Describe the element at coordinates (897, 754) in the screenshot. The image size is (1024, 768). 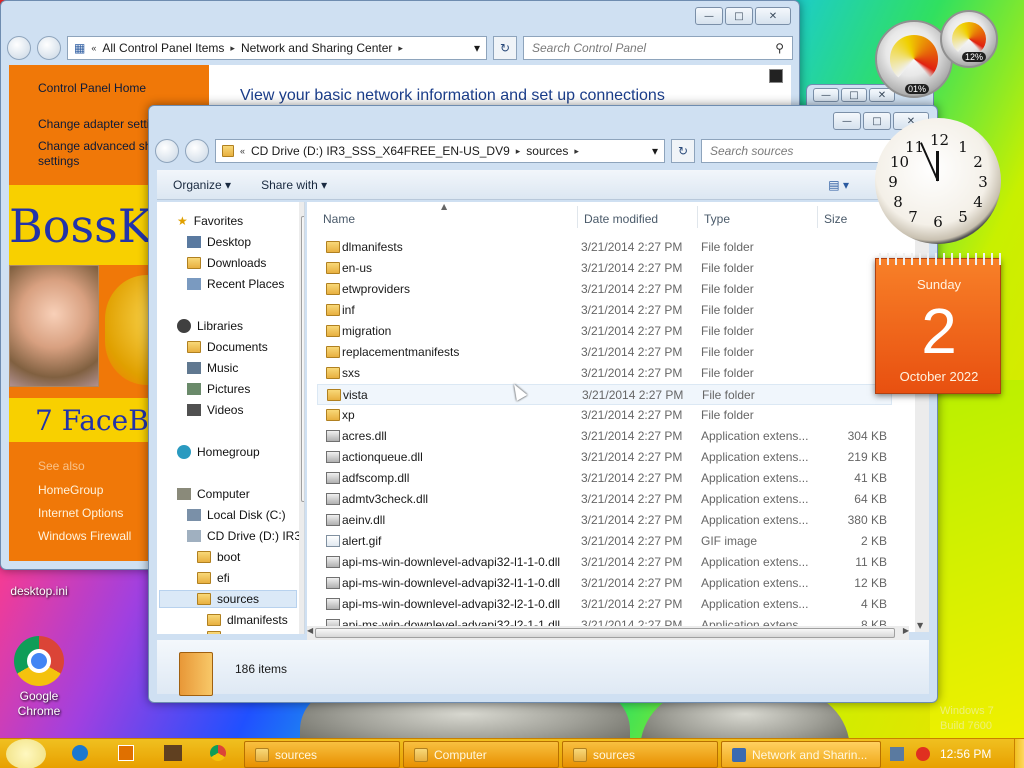
I see `network-tray-icon` at that location.